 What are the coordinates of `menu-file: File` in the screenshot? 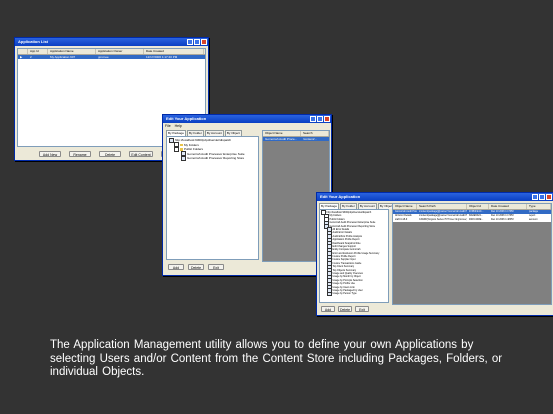 It's located at (168, 126).